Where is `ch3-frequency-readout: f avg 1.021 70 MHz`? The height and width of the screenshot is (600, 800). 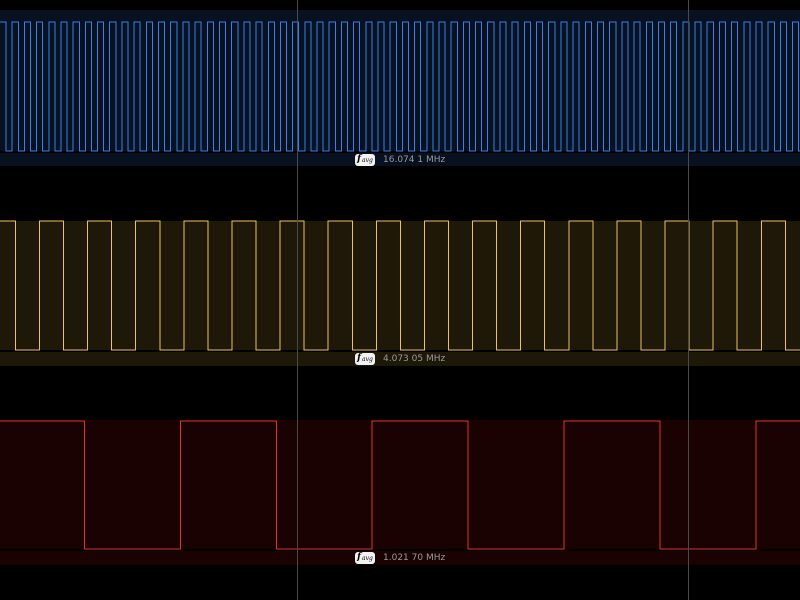
ch3-frequency-readout: f avg 1.021 70 MHz is located at coordinates (400, 557).